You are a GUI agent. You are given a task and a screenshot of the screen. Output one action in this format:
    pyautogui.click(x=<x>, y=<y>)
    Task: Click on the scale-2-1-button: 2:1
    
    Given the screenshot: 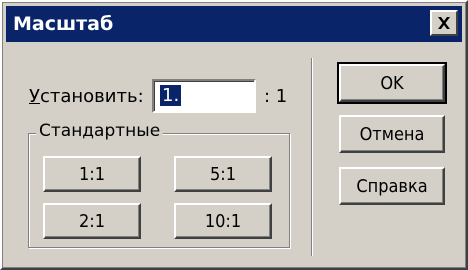 What is the action you would take?
    pyautogui.click(x=92, y=221)
    